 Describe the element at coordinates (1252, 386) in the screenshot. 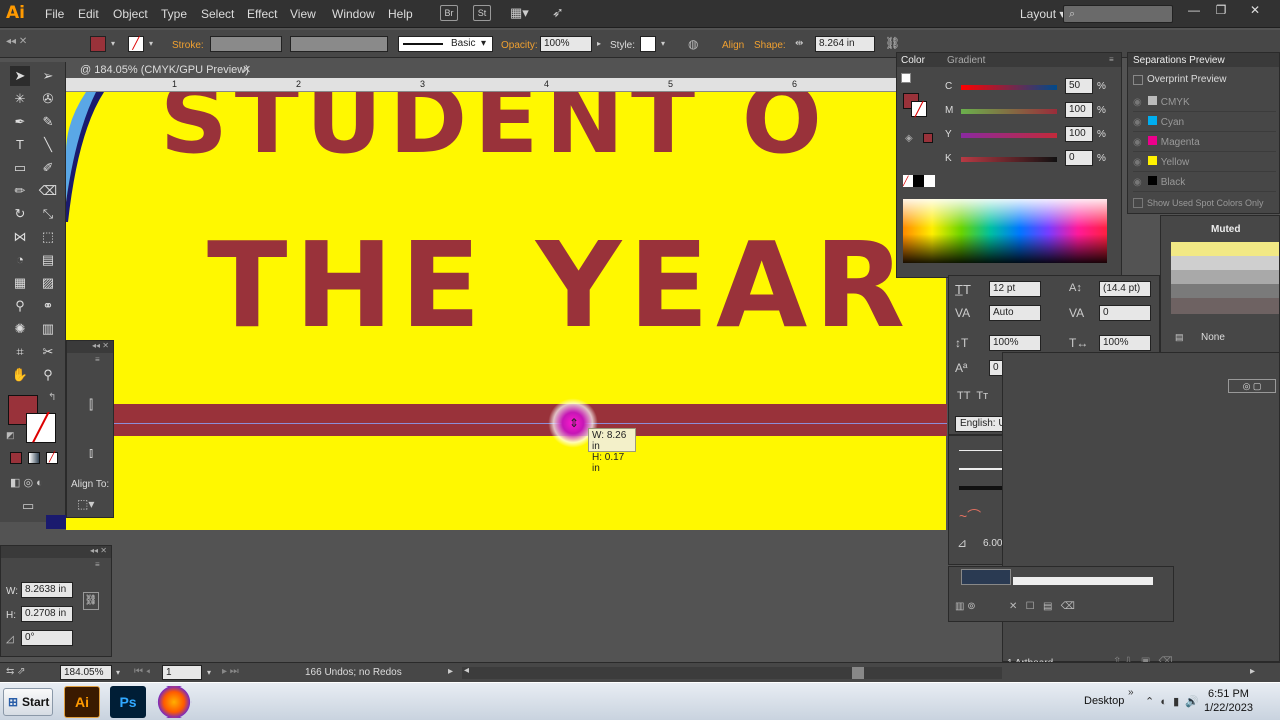

I see `artboard-options-icon: ◎ ▢` at that location.